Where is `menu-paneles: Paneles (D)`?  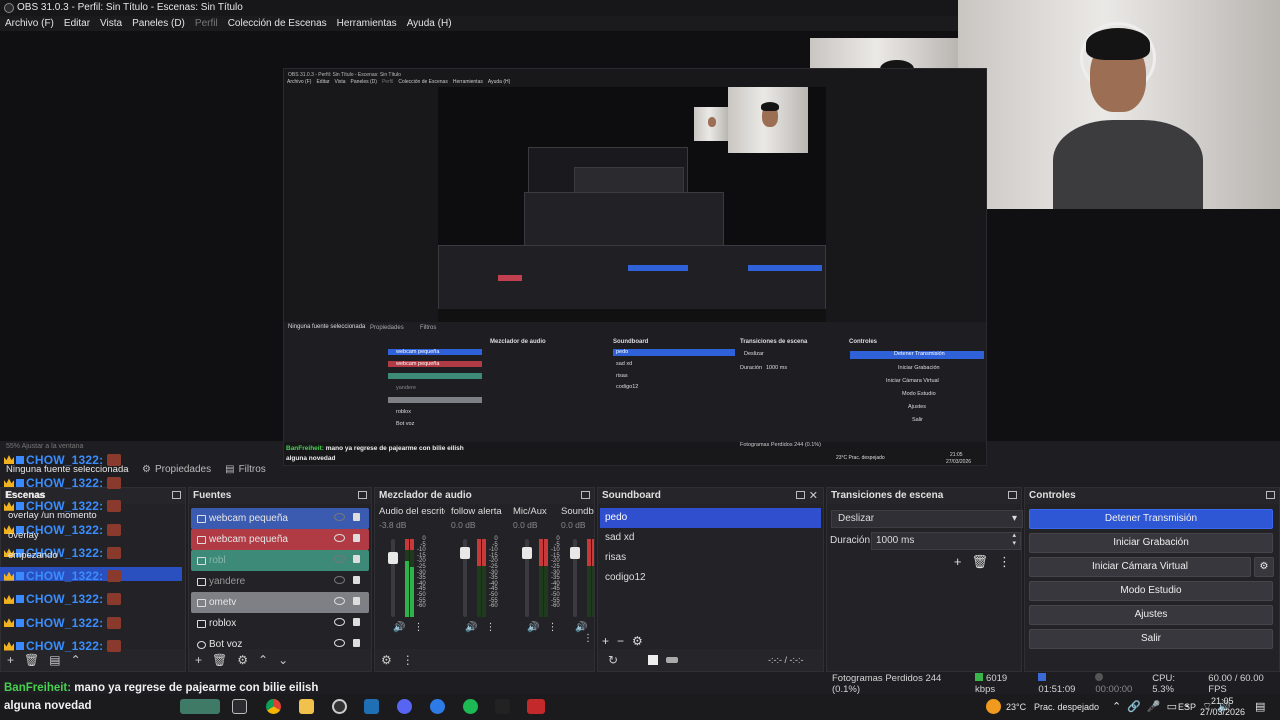 menu-paneles: Paneles (D) is located at coordinates (158, 23).